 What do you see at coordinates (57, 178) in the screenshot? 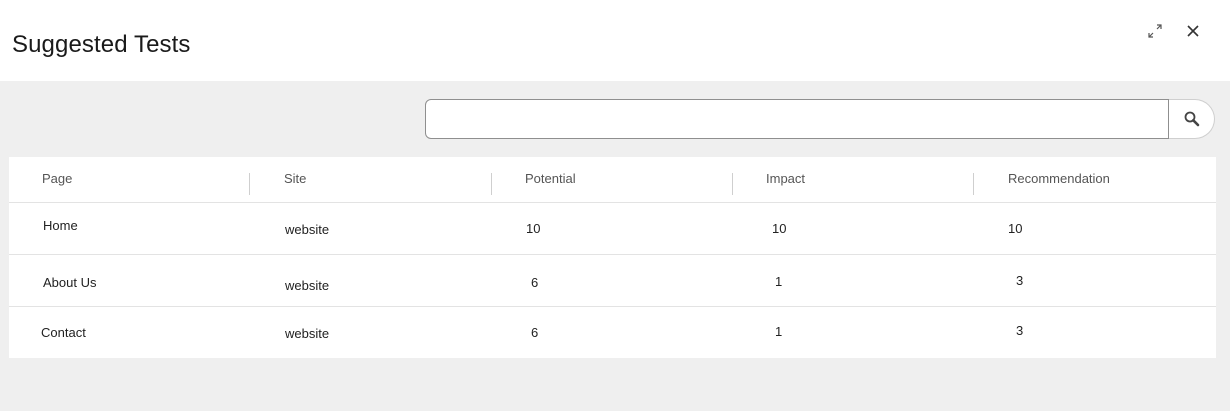
I see `column-header-page: Page` at bounding box center [57, 178].